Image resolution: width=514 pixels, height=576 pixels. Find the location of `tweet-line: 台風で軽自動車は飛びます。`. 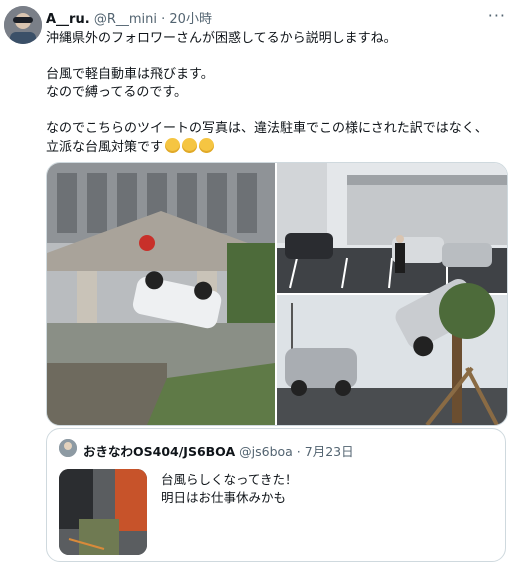

tweet-line: 台風で軽自動車は飛びます。 is located at coordinates (130, 74).